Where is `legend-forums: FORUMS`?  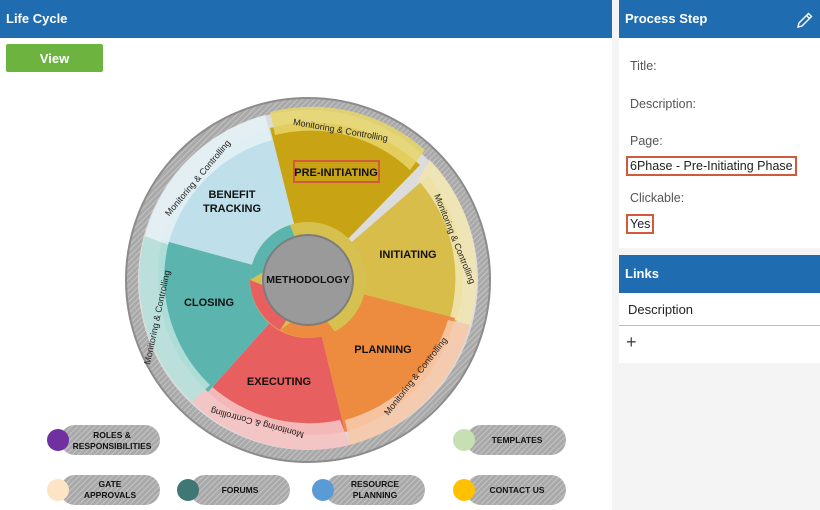 legend-forums: FORUMS is located at coordinates (233, 490).